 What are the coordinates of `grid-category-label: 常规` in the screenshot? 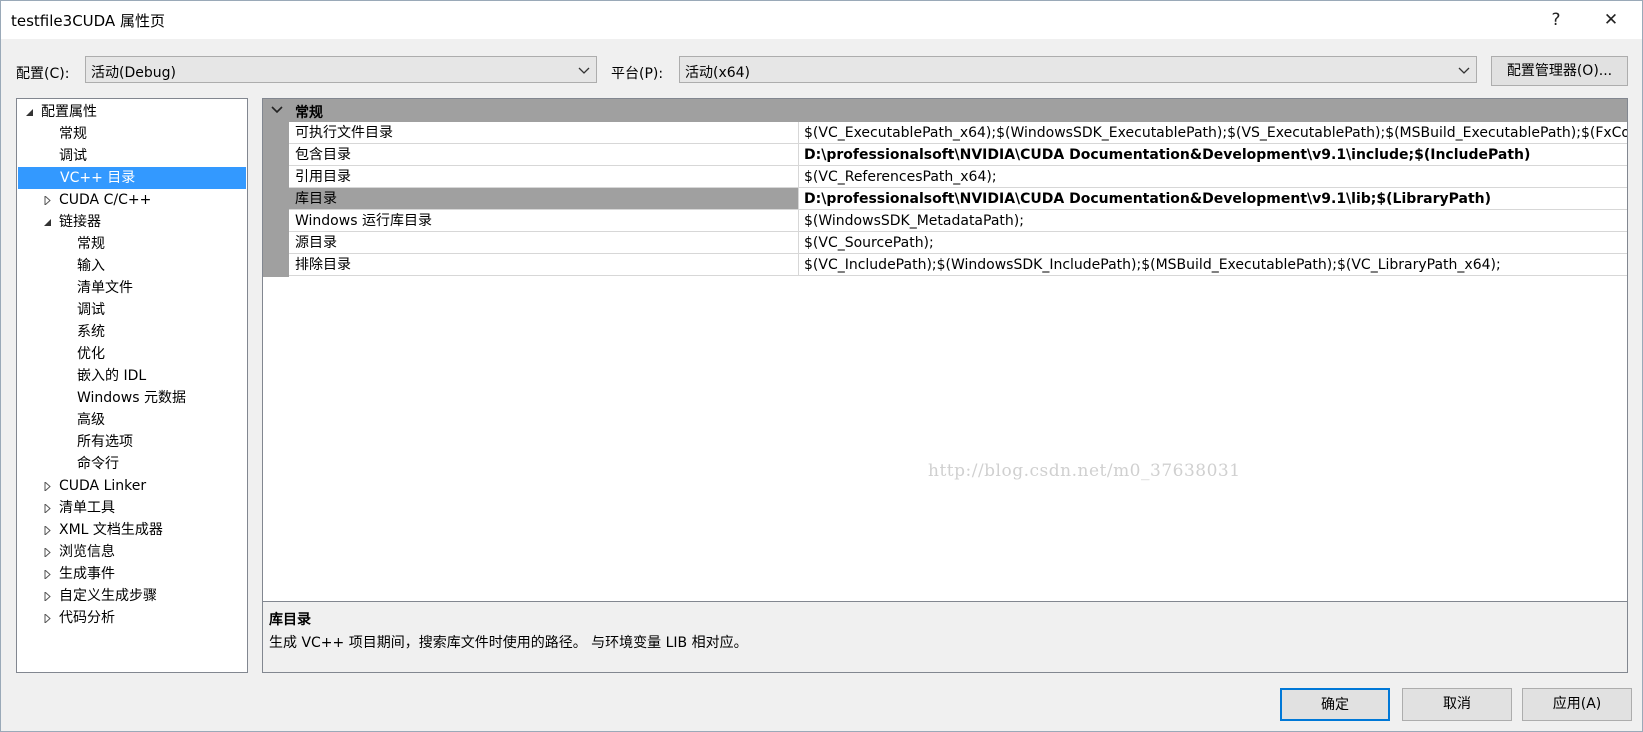 It's located at (309, 113).